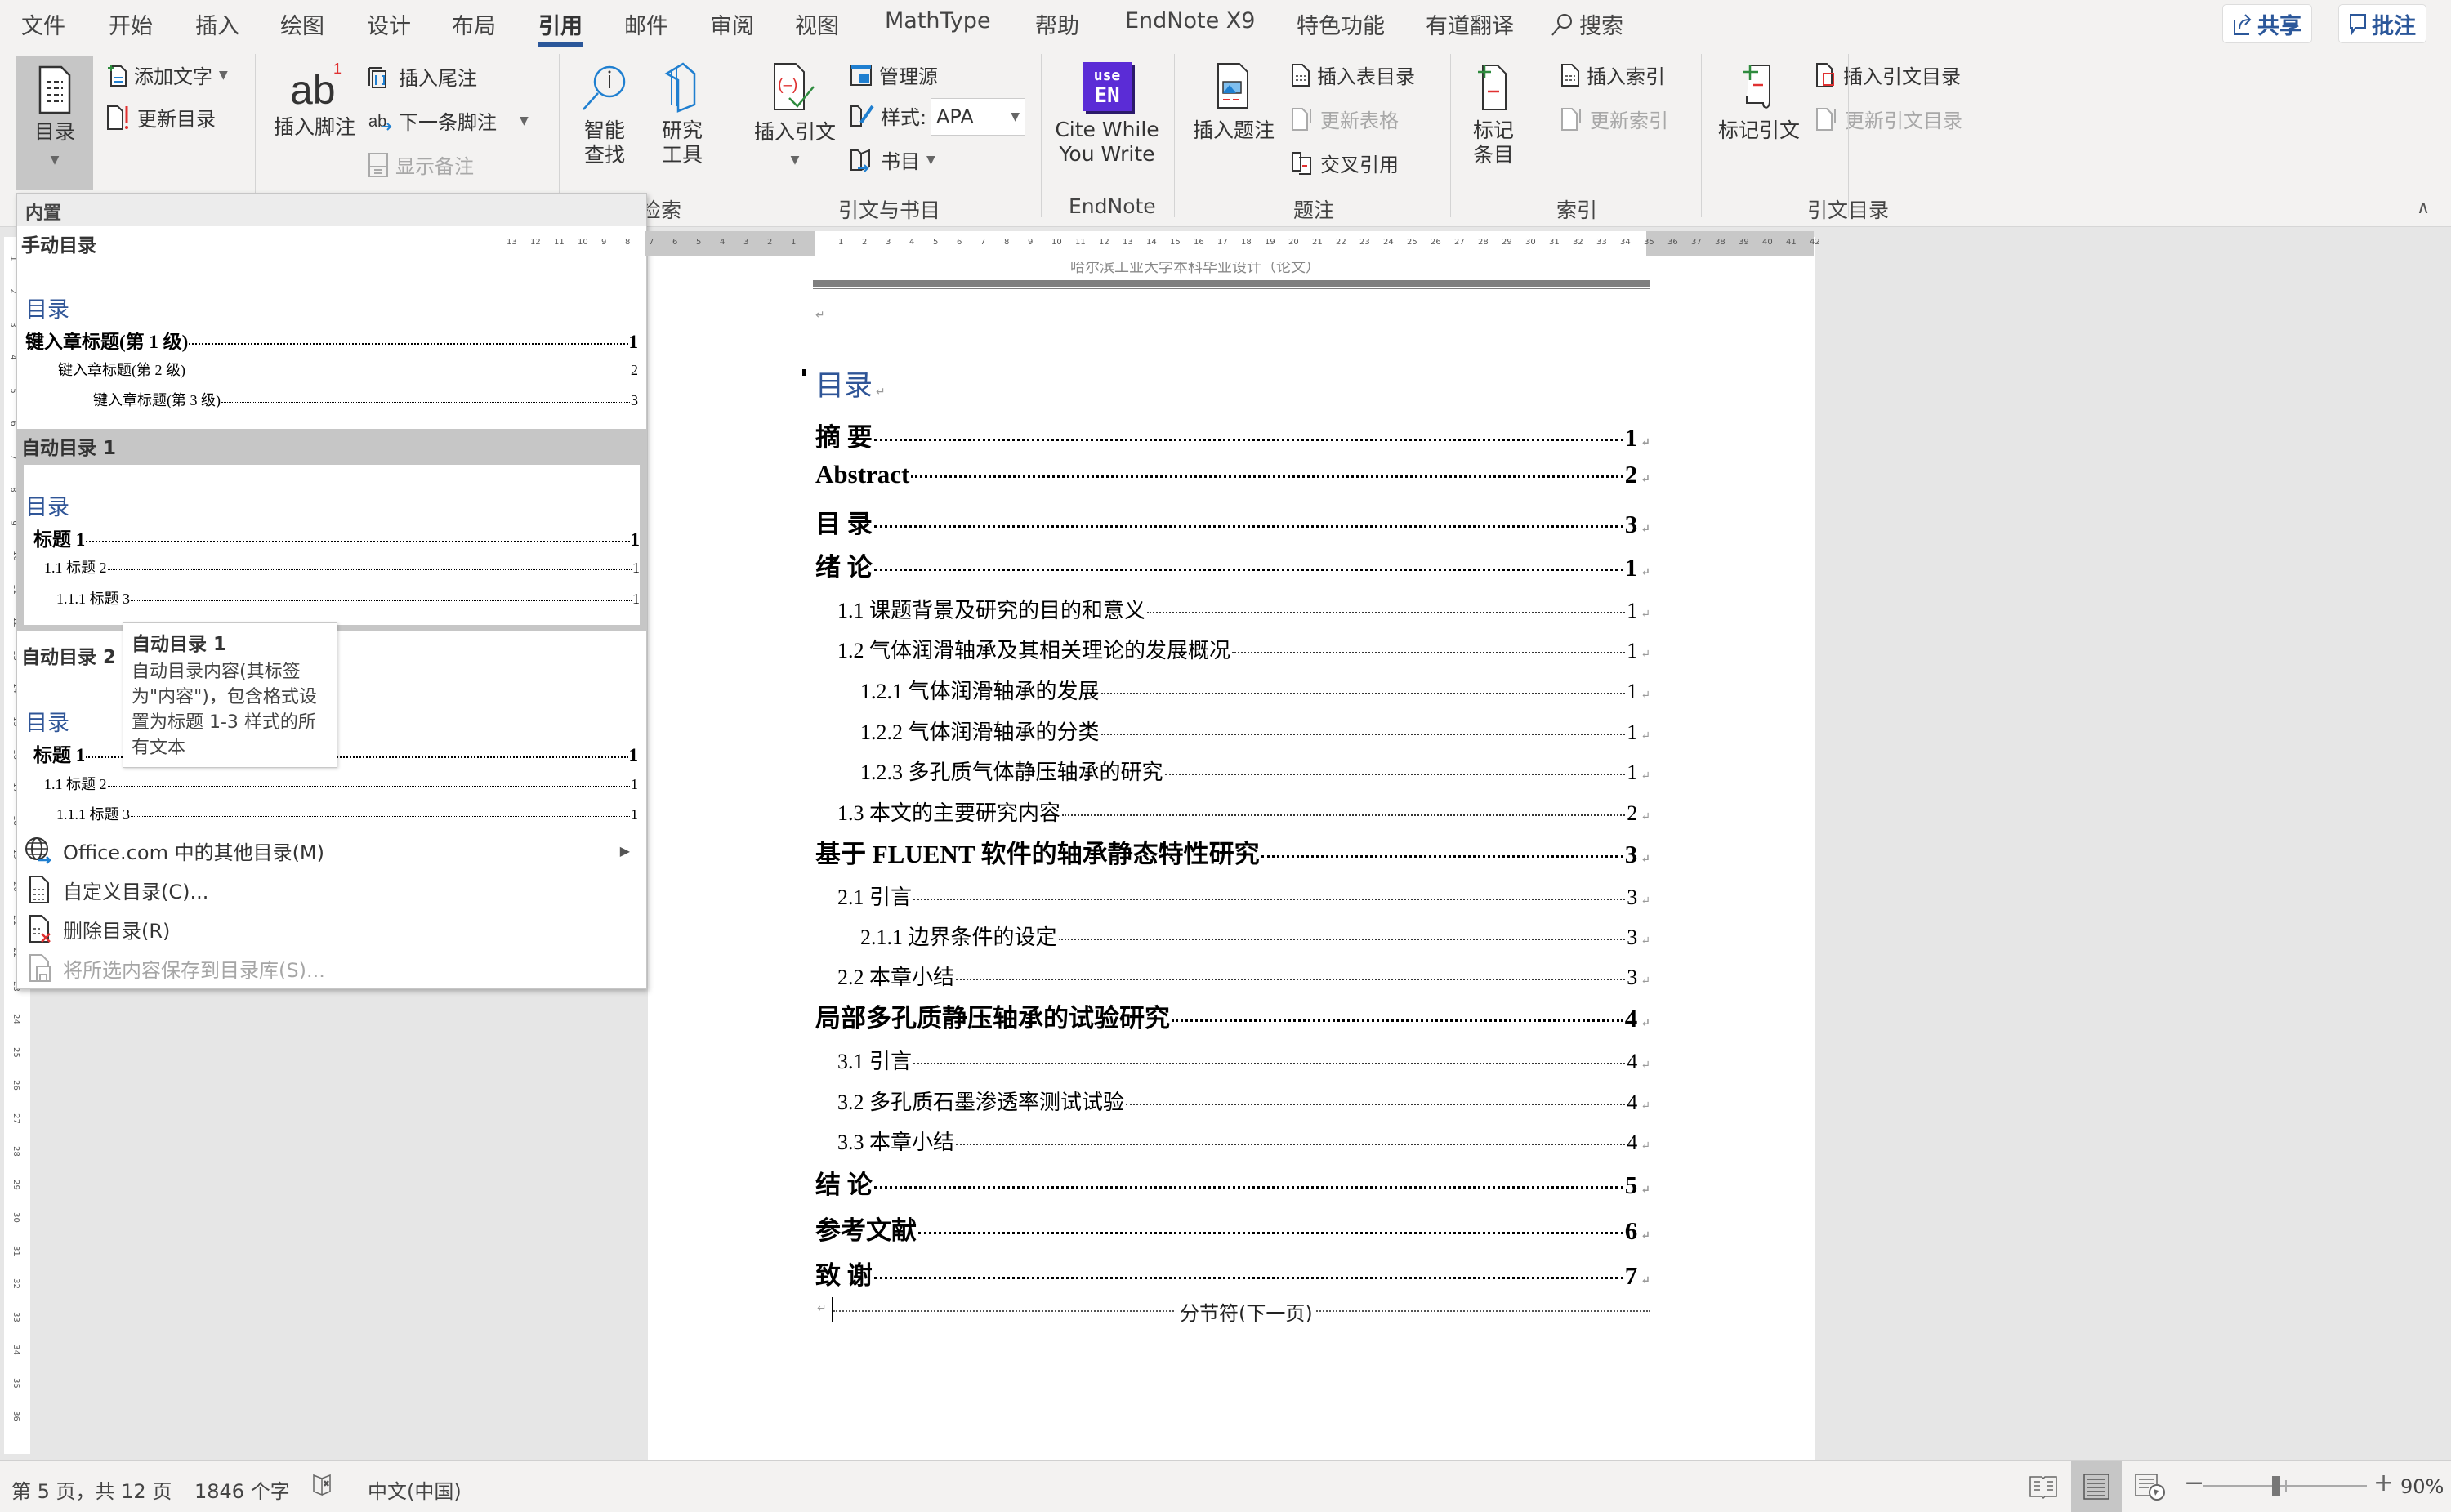 The height and width of the screenshot is (1512, 2451). What do you see at coordinates (15, 1019) in the screenshot?
I see `ruler-tick: 24` at bounding box center [15, 1019].